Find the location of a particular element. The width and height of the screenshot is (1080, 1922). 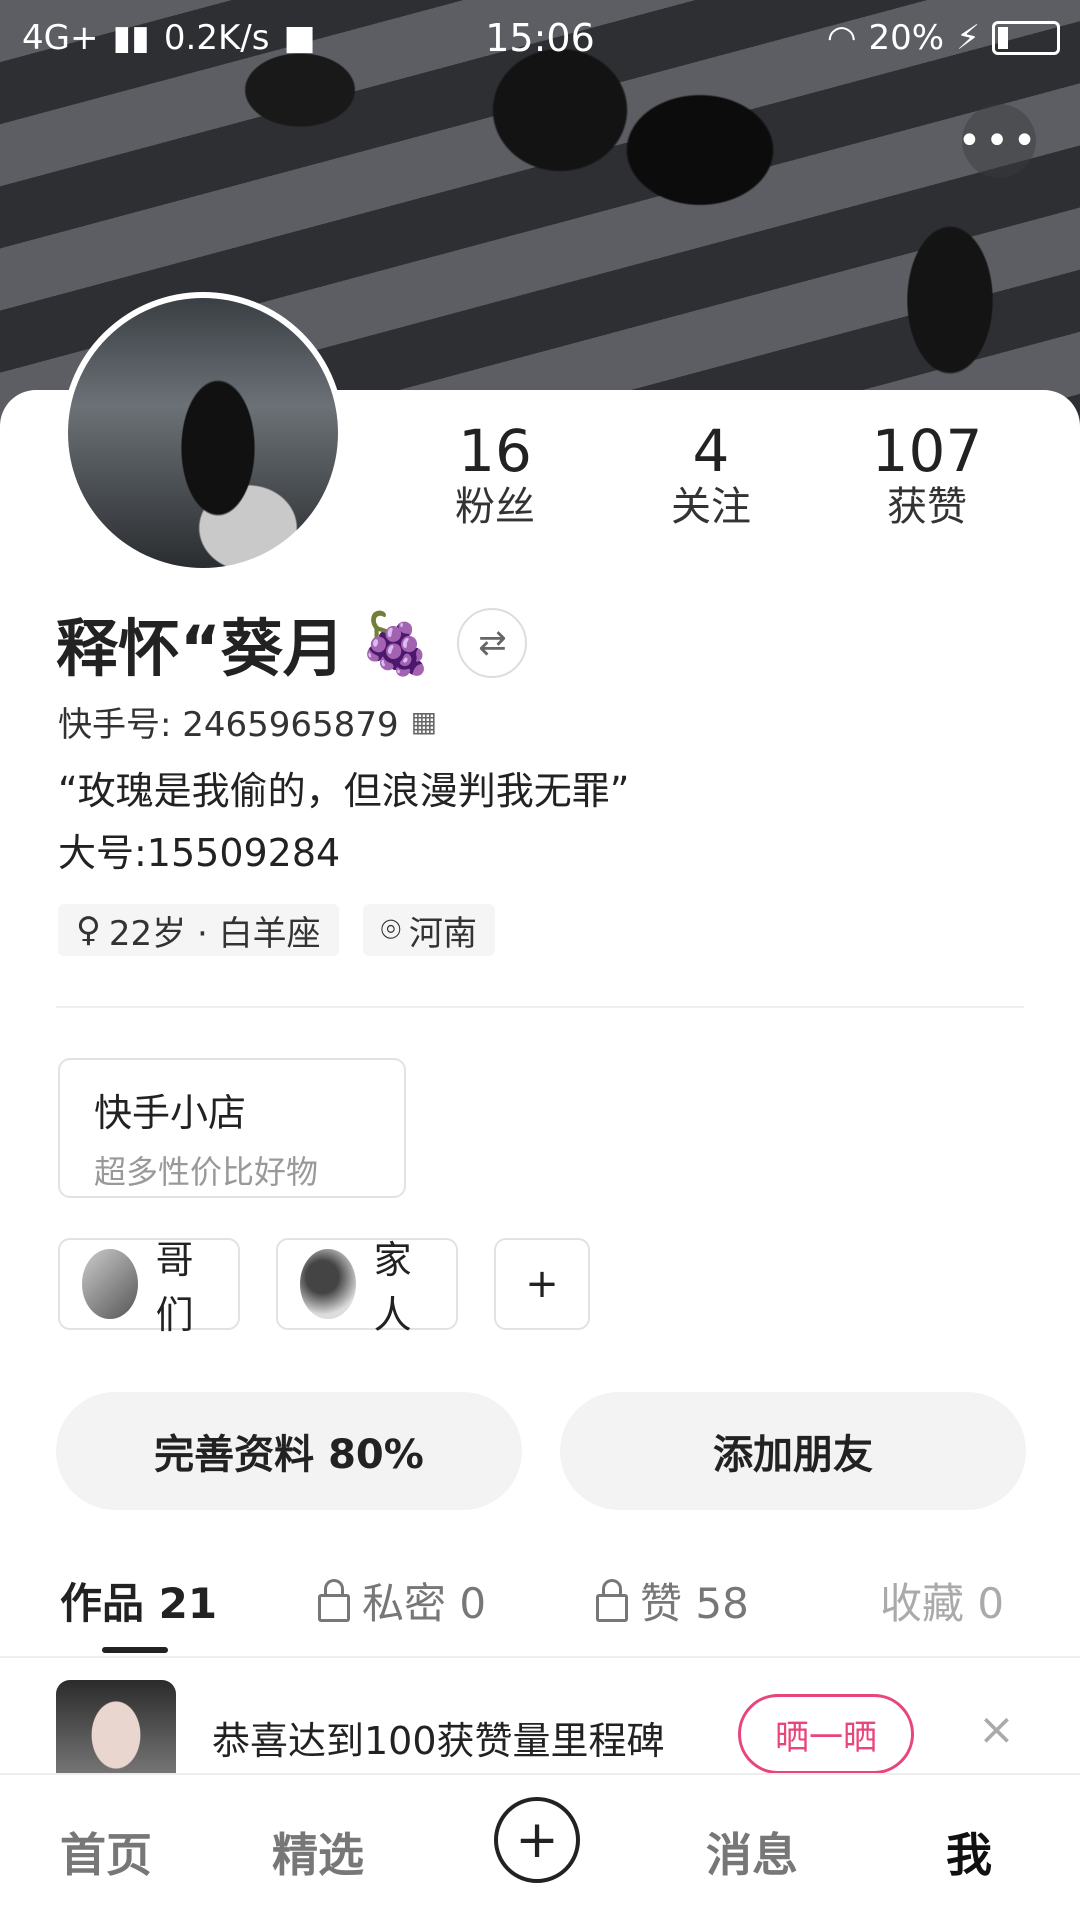

location-tag: ⌾ 河南 is located at coordinates (428, 930).